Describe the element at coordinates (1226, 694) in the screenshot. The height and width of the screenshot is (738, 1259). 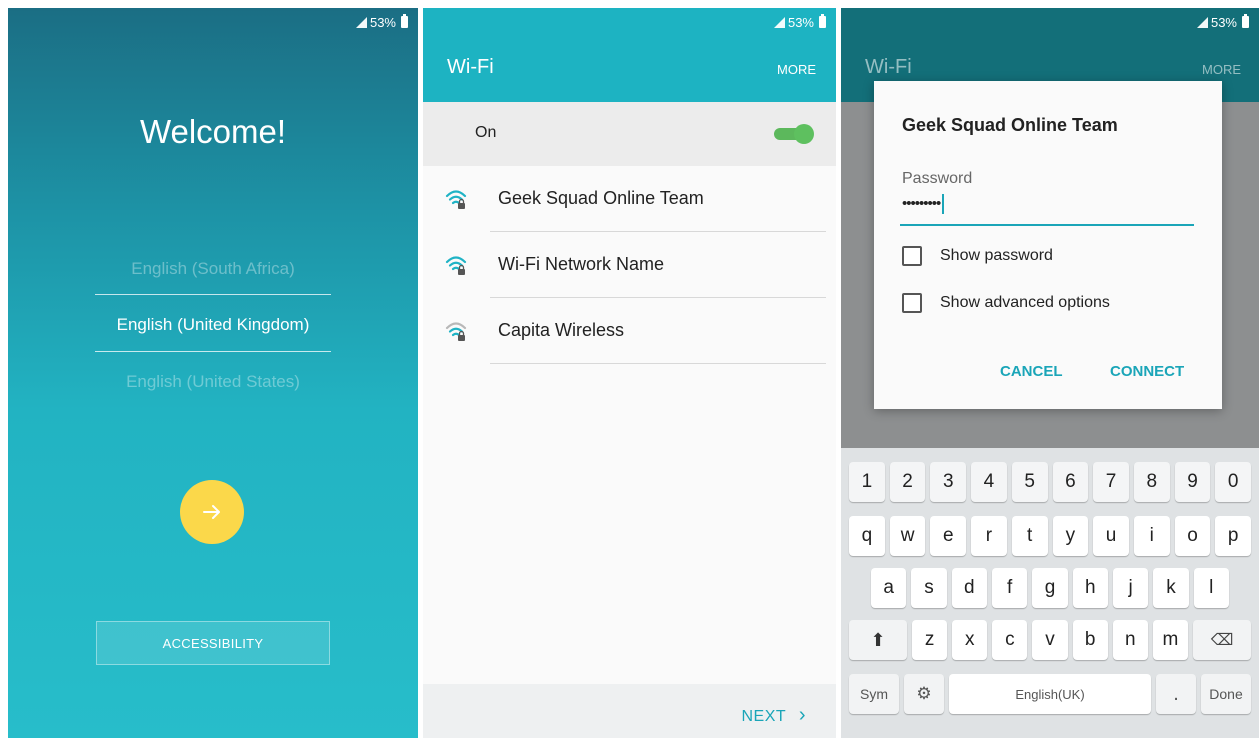
I see `done-key: Done` at that location.